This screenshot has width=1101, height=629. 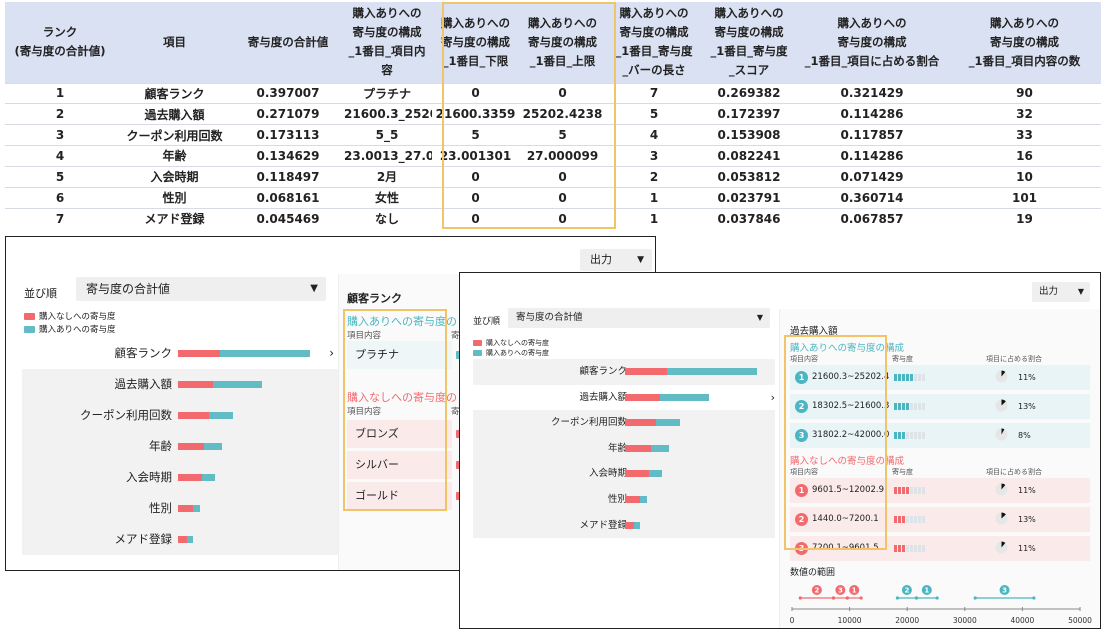 I want to click on table-cell: 0.114286, so click(x=872, y=156).